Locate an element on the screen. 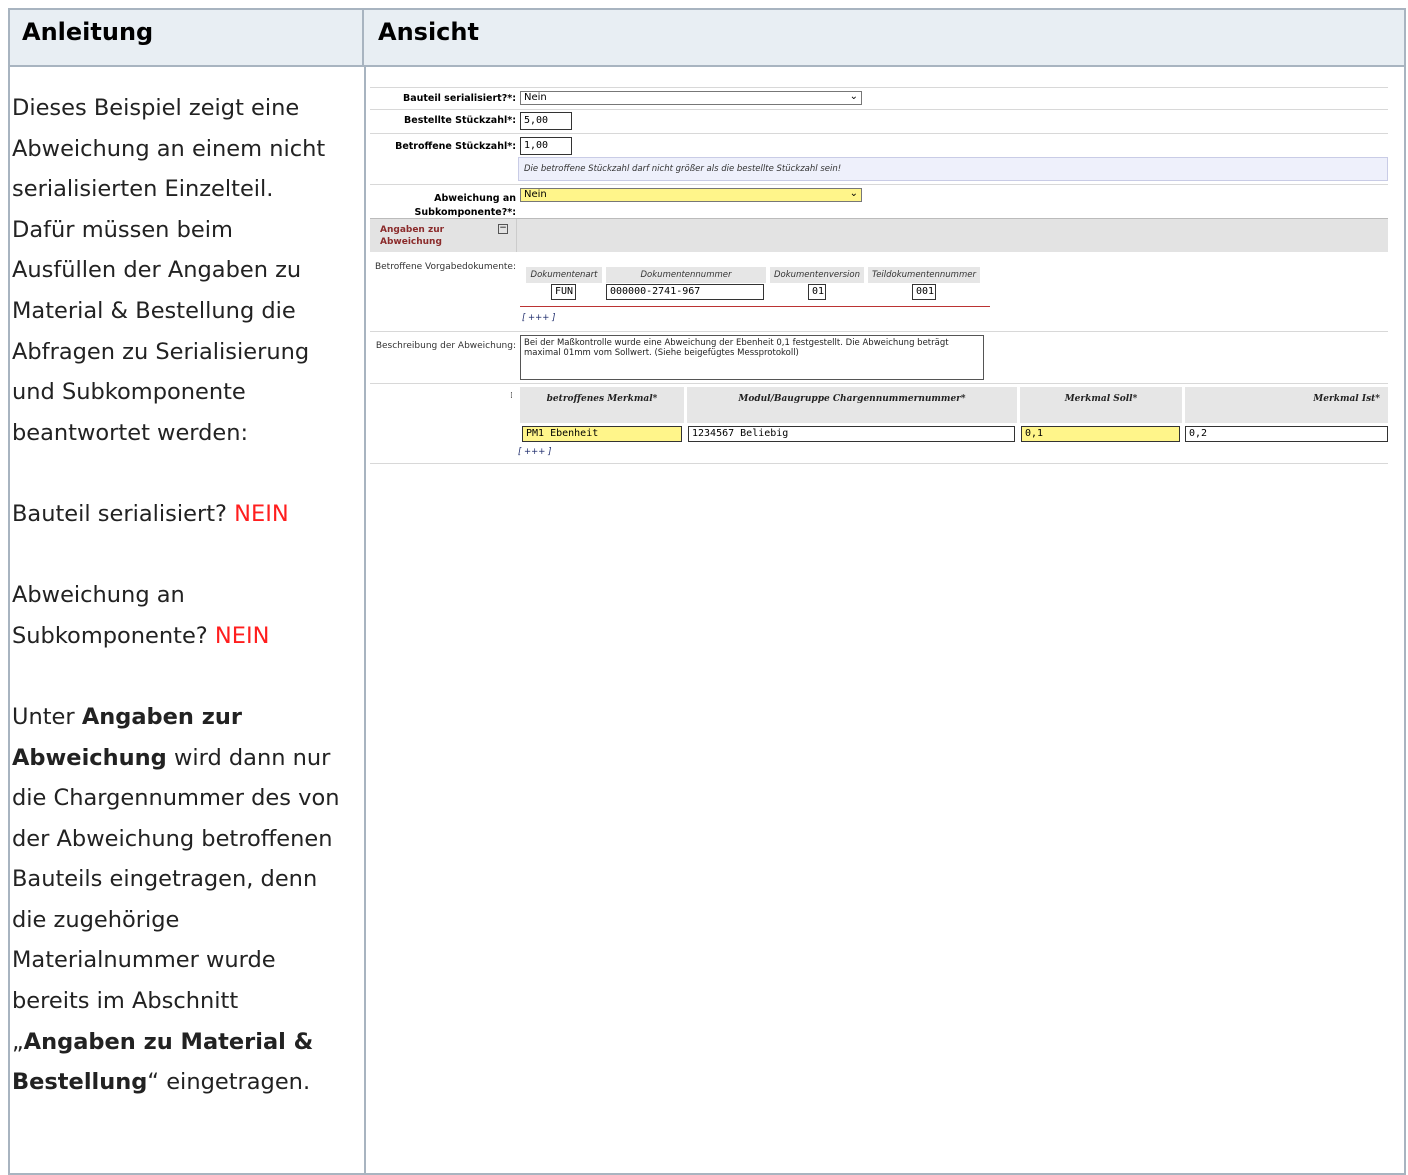 The image size is (1408, 1175). question-subcomponent-answer: NEIN is located at coordinates (242, 635).